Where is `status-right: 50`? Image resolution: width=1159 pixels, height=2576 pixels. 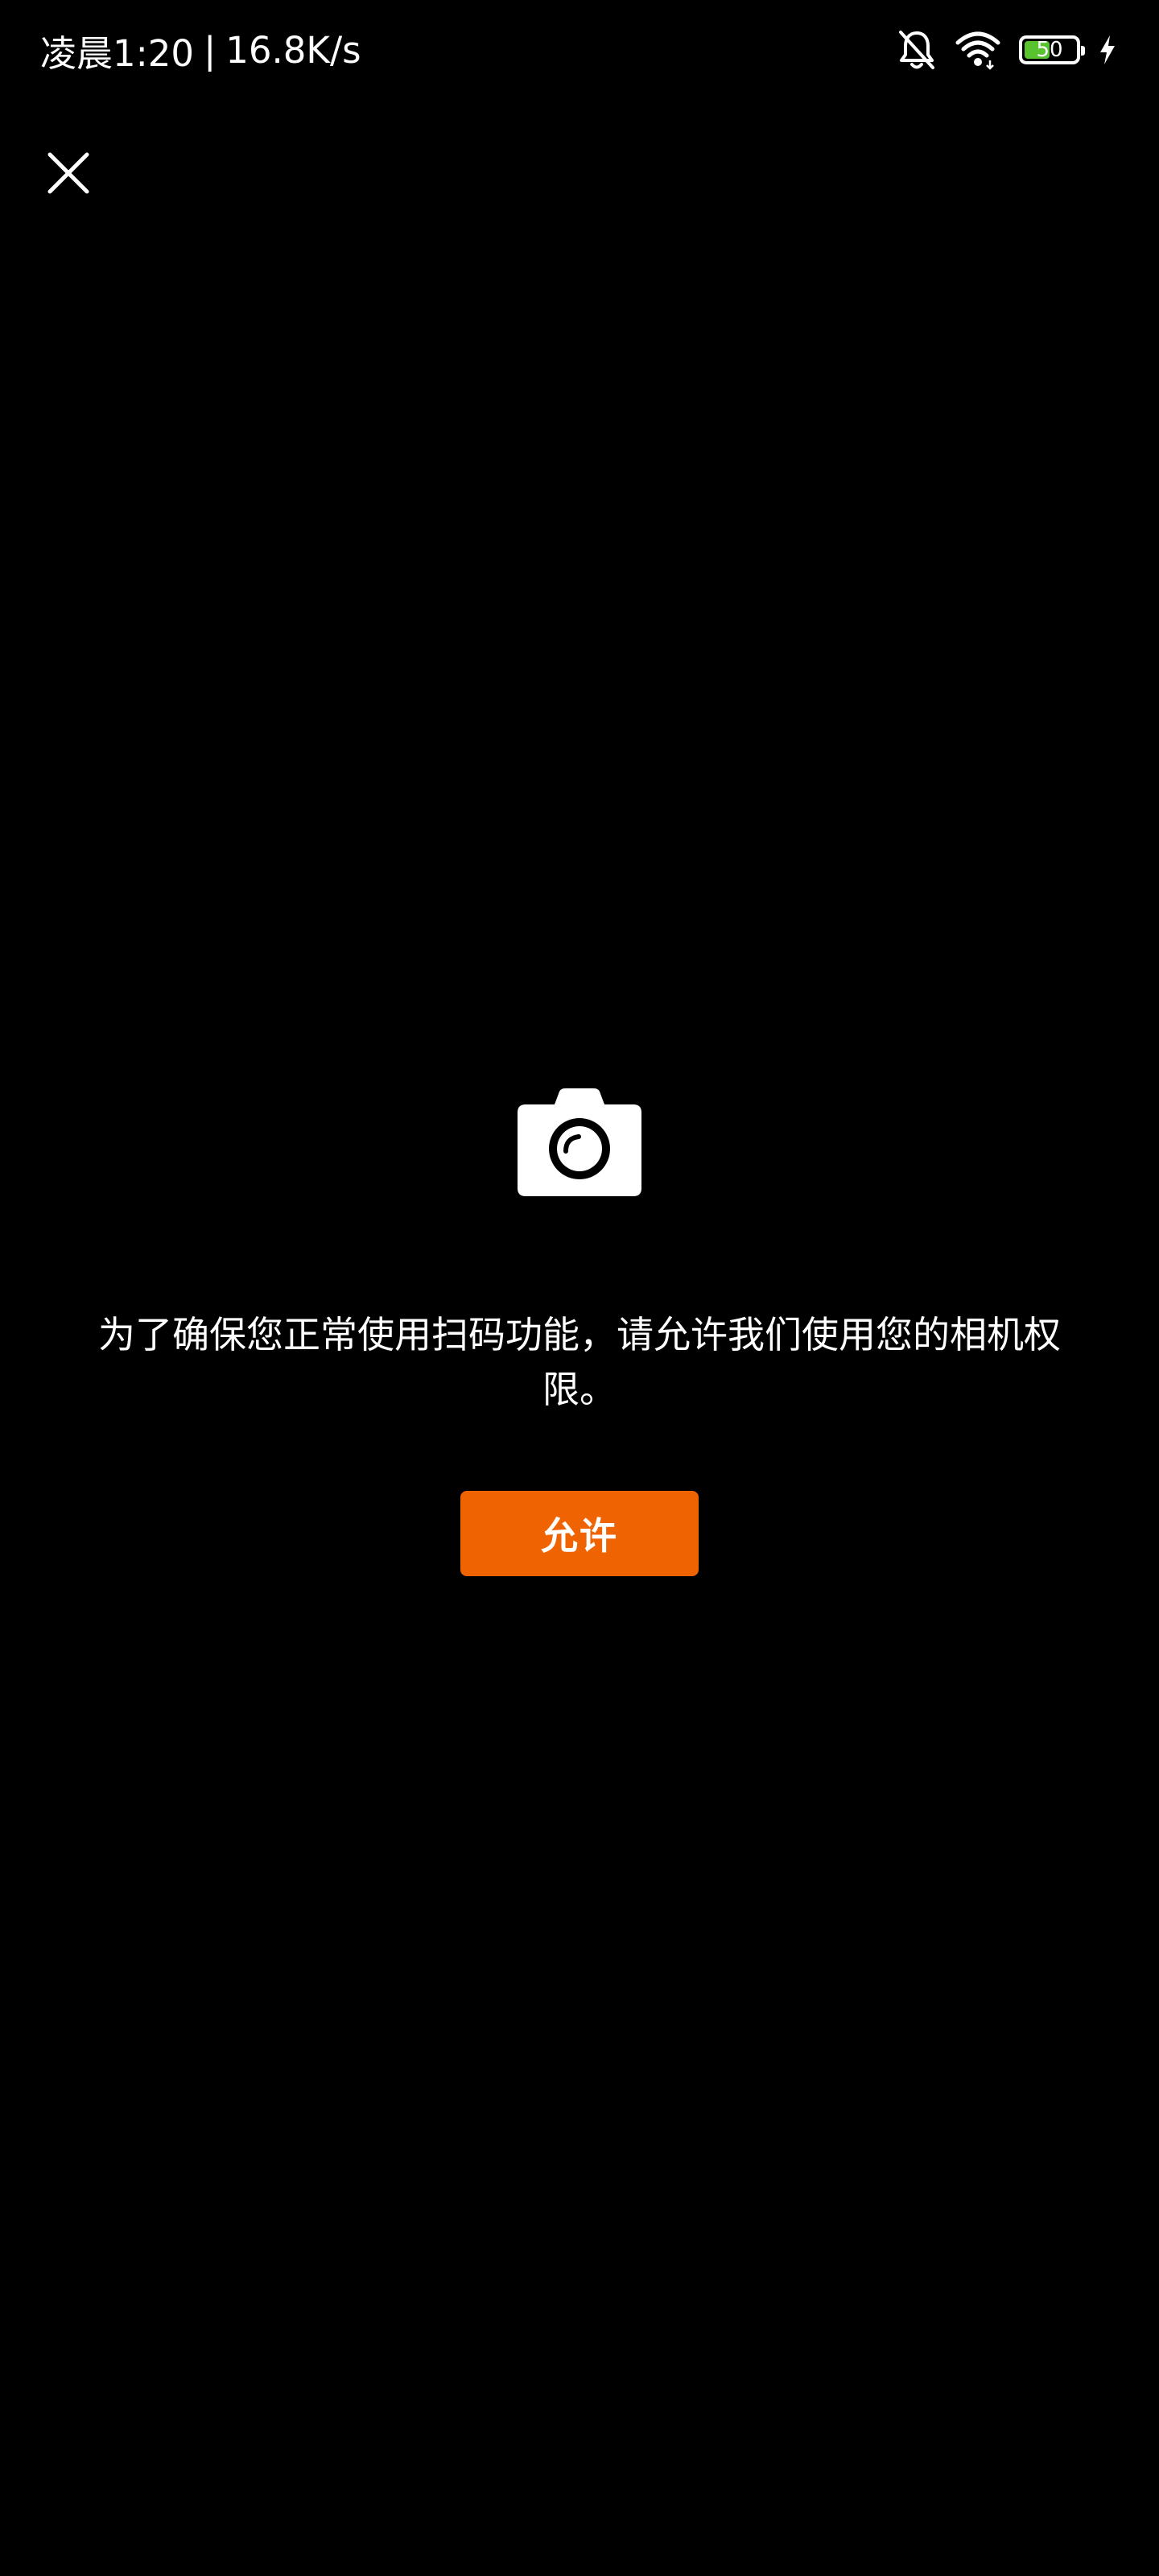 status-right: 50 is located at coordinates (1007, 50).